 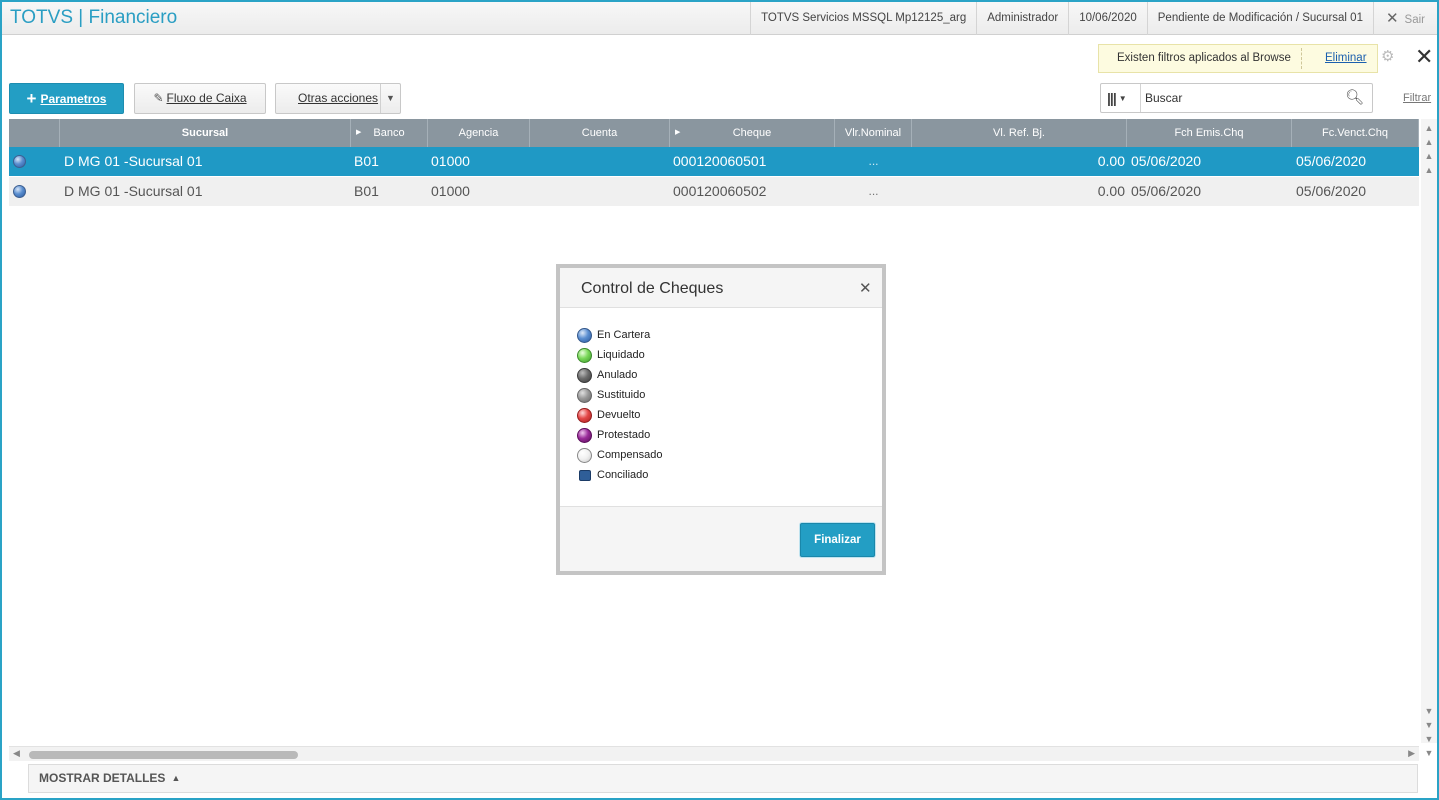 What do you see at coordinates (1346, 58) in the screenshot?
I see `remove-filters-link: Eliminar` at bounding box center [1346, 58].